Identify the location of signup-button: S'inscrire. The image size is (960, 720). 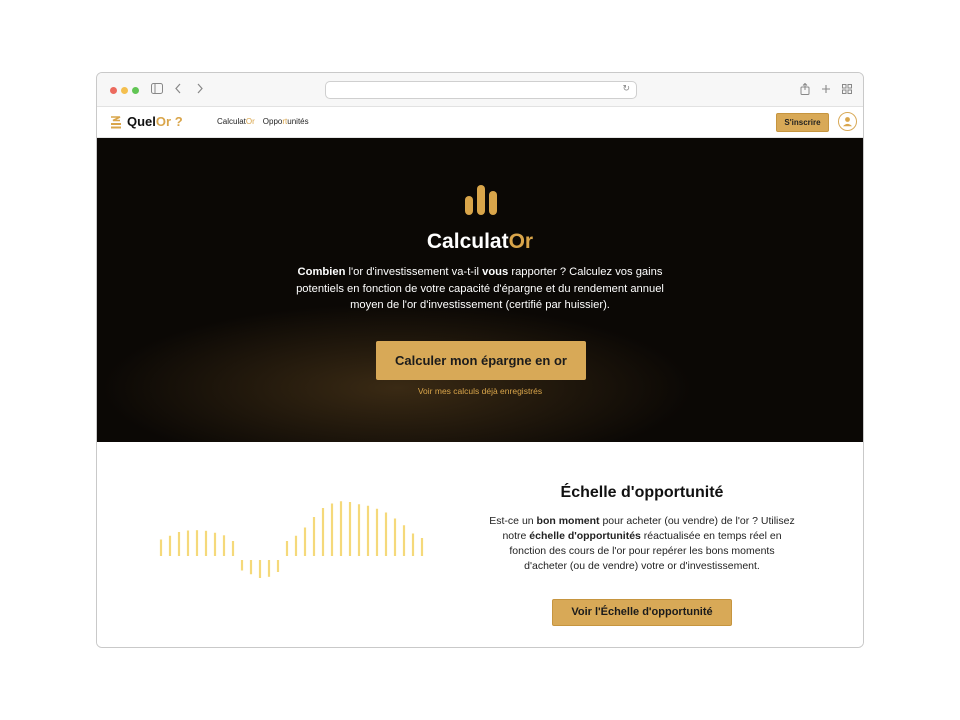
(802, 122).